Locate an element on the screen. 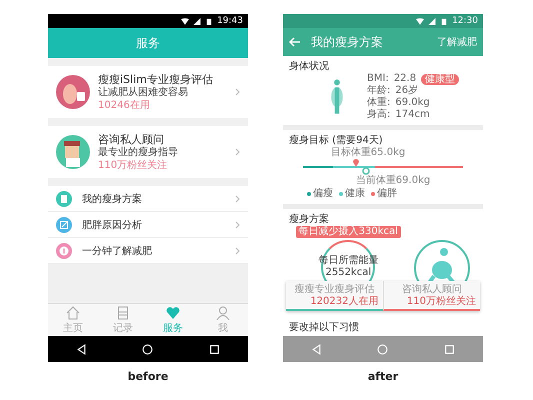 This screenshot has height=400, width=533. menu-item: 我的瘦身方案 is located at coordinates (148, 199).